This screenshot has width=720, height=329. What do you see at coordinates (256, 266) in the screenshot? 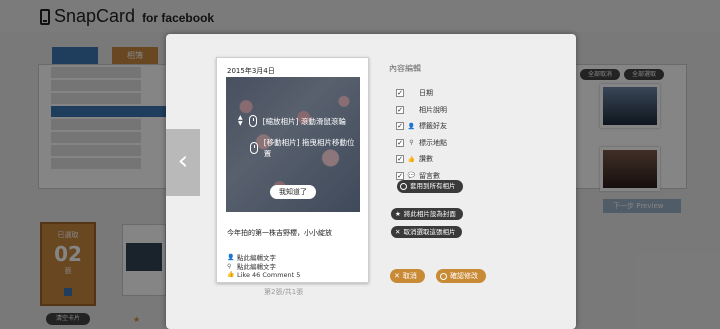
I see `meta-location-text: 點此編輯文字` at bounding box center [256, 266].